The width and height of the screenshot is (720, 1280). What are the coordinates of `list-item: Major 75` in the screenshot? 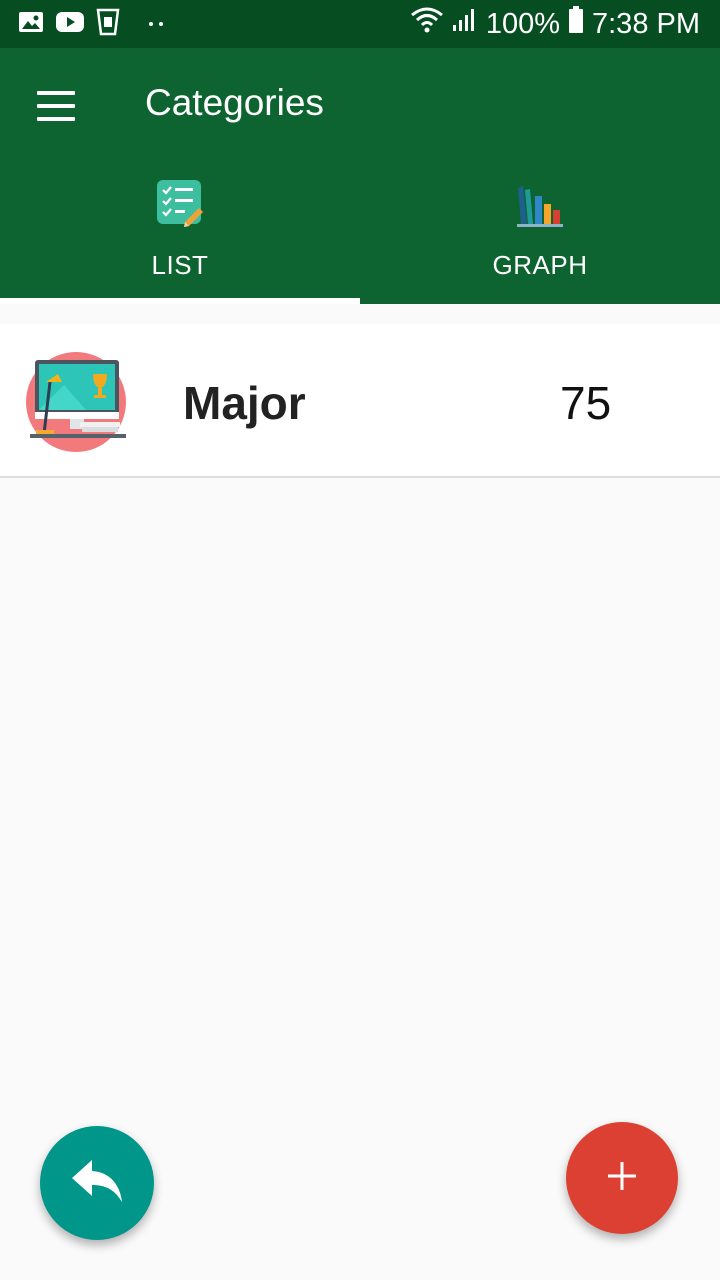 It's located at (360, 401).